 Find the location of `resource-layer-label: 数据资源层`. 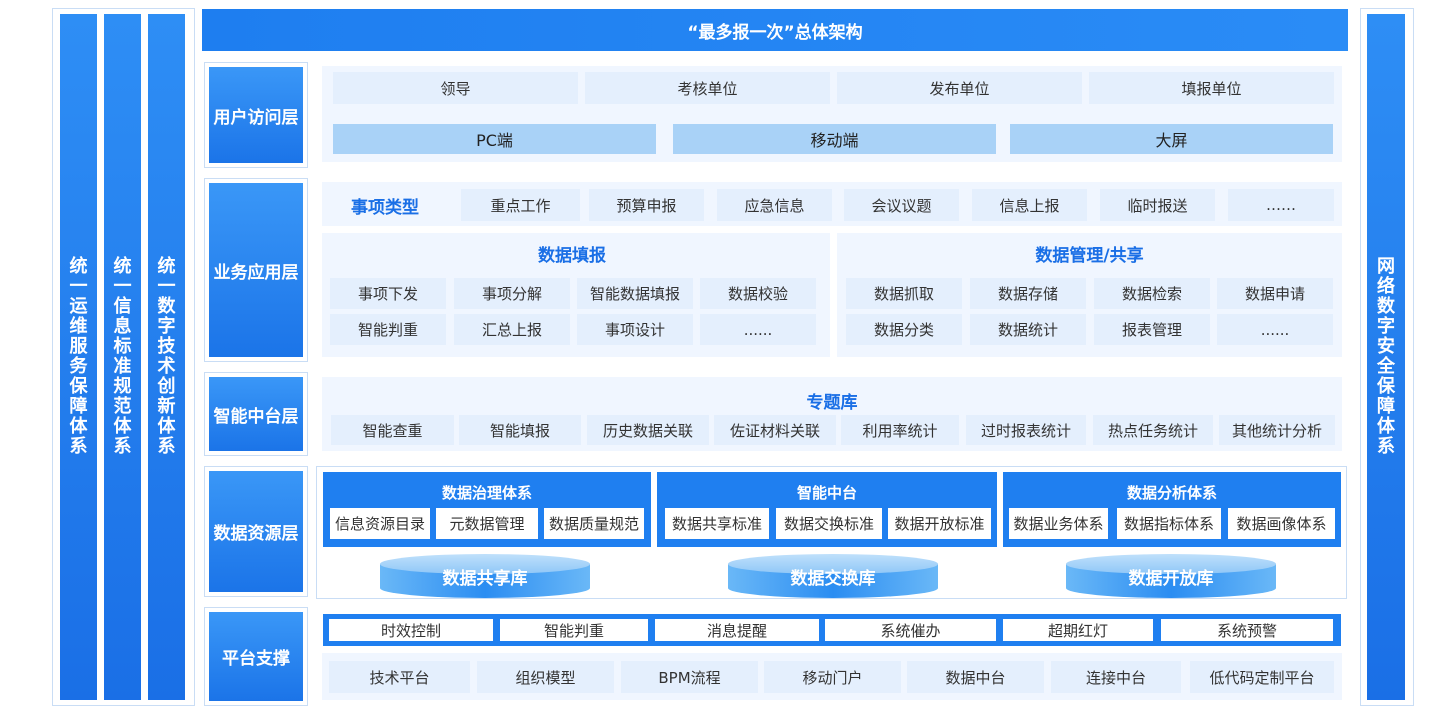

resource-layer-label: 数据资源层 is located at coordinates (256, 531).